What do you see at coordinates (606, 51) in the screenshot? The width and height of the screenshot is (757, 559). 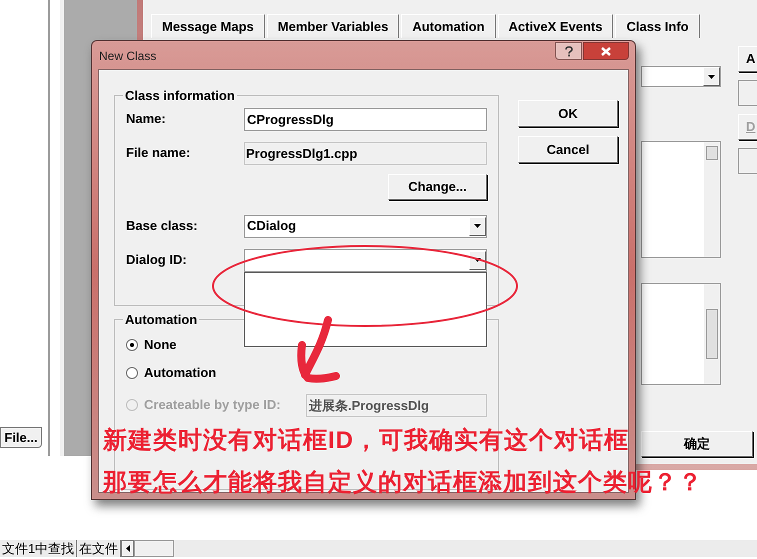 I see `close-icon` at bounding box center [606, 51].